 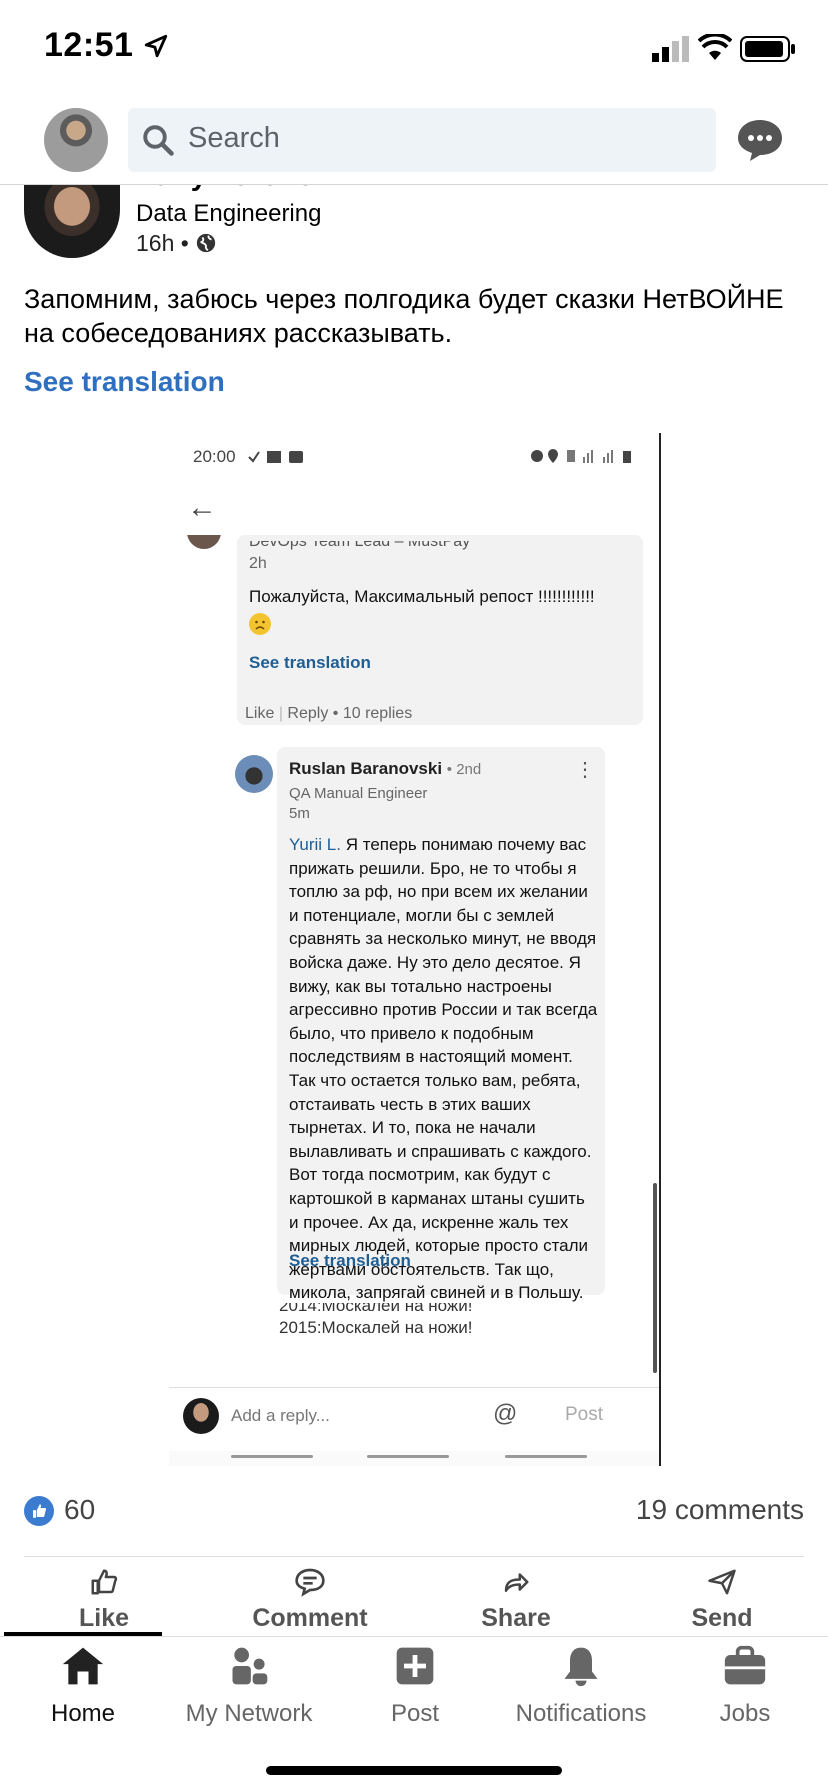 What do you see at coordinates (156, 46) in the screenshot?
I see `location-arrow-icon` at bounding box center [156, 46].